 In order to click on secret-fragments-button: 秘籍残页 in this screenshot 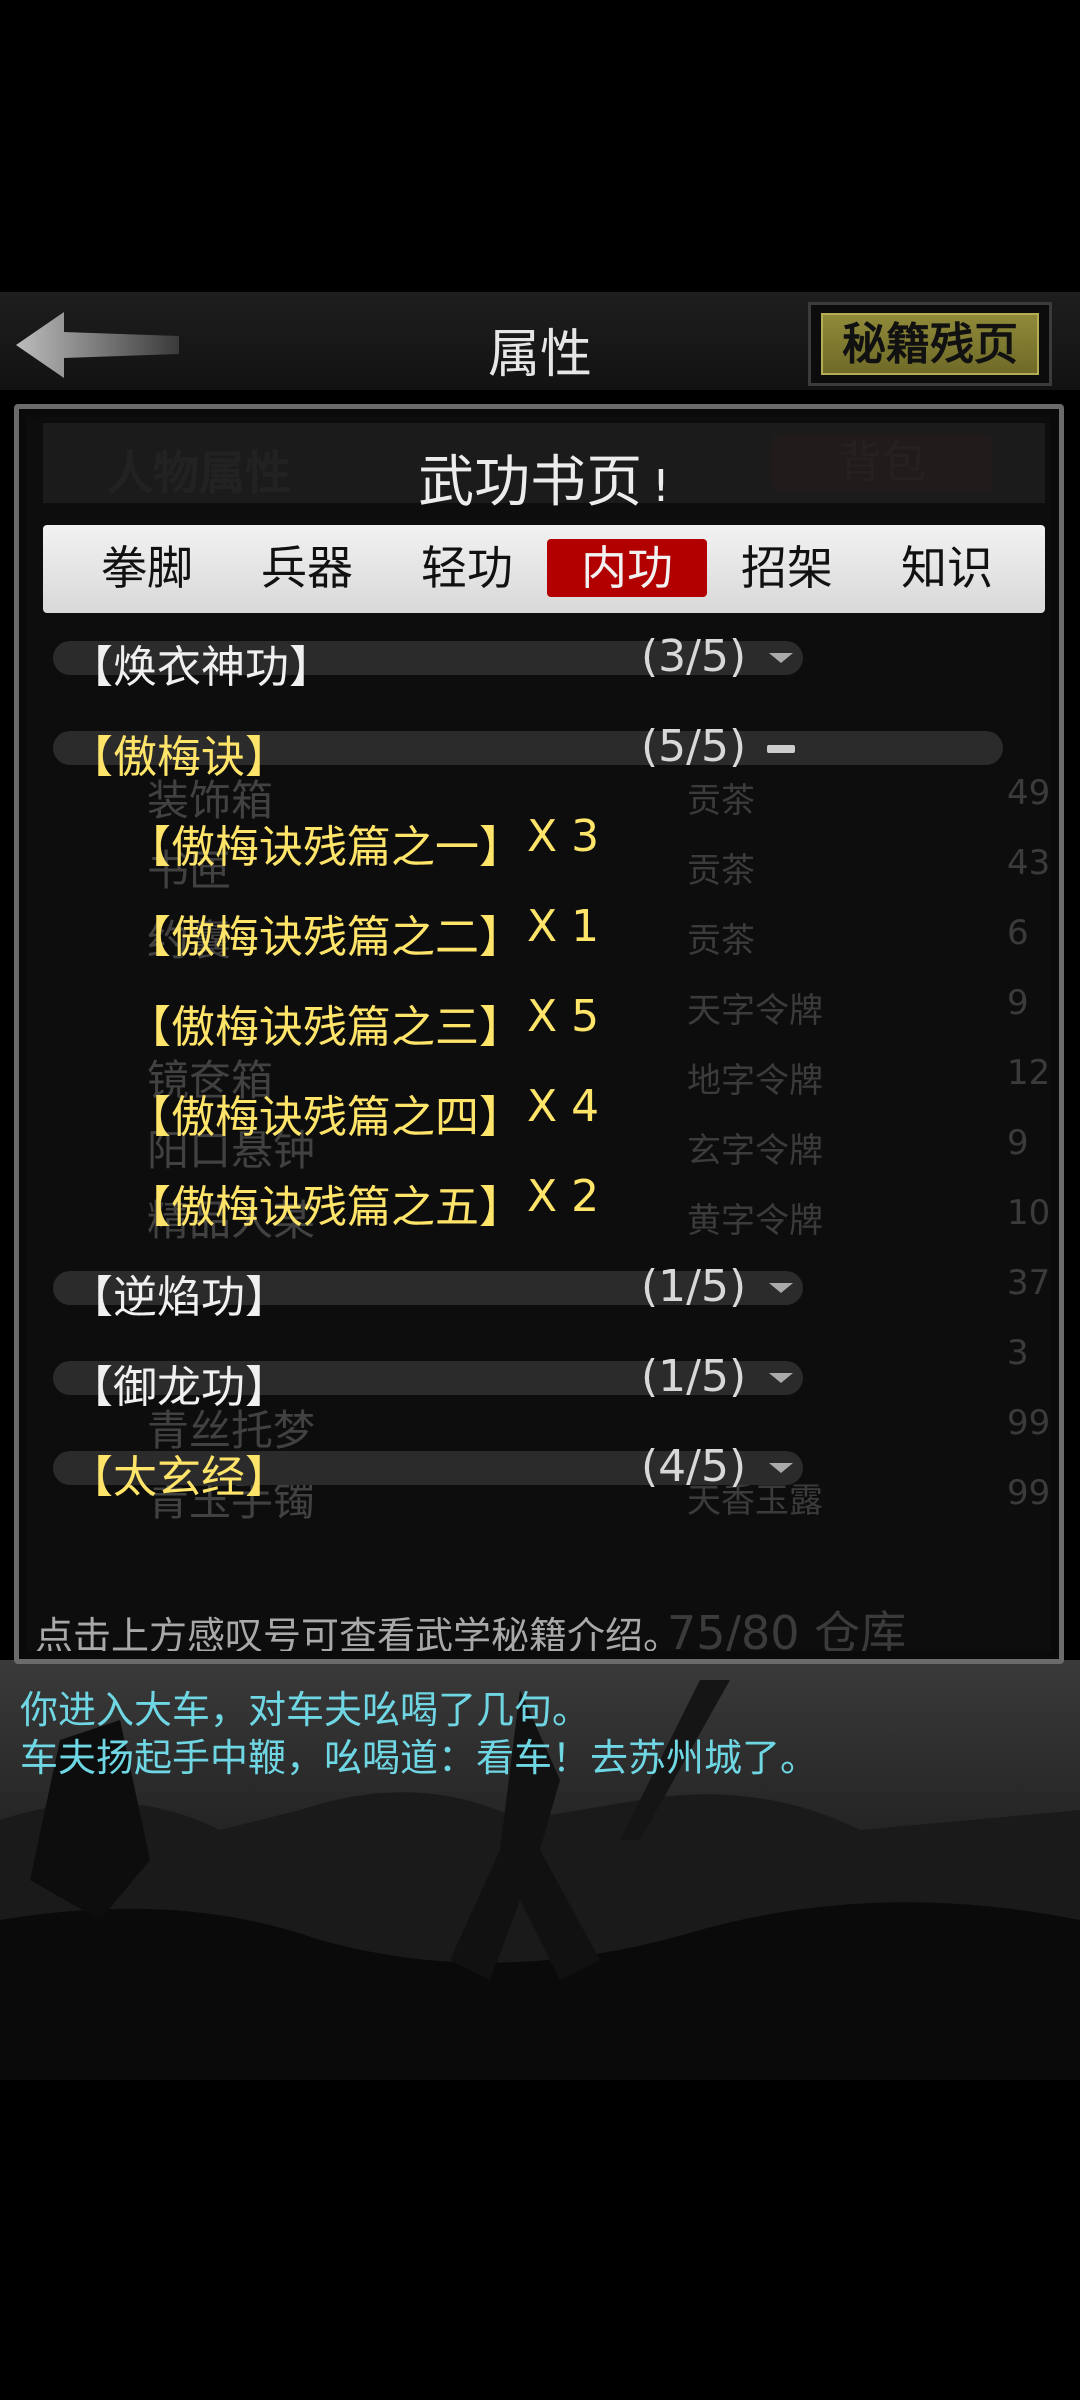, I will do `click(930, 344)`.